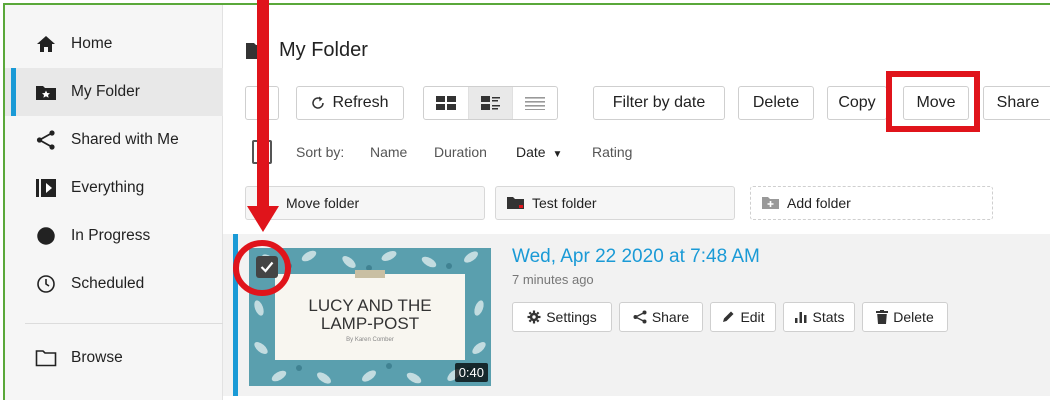 This screenshot has width=1050, height=400. I want to click on edit-label: Edit, so click(752, 317).